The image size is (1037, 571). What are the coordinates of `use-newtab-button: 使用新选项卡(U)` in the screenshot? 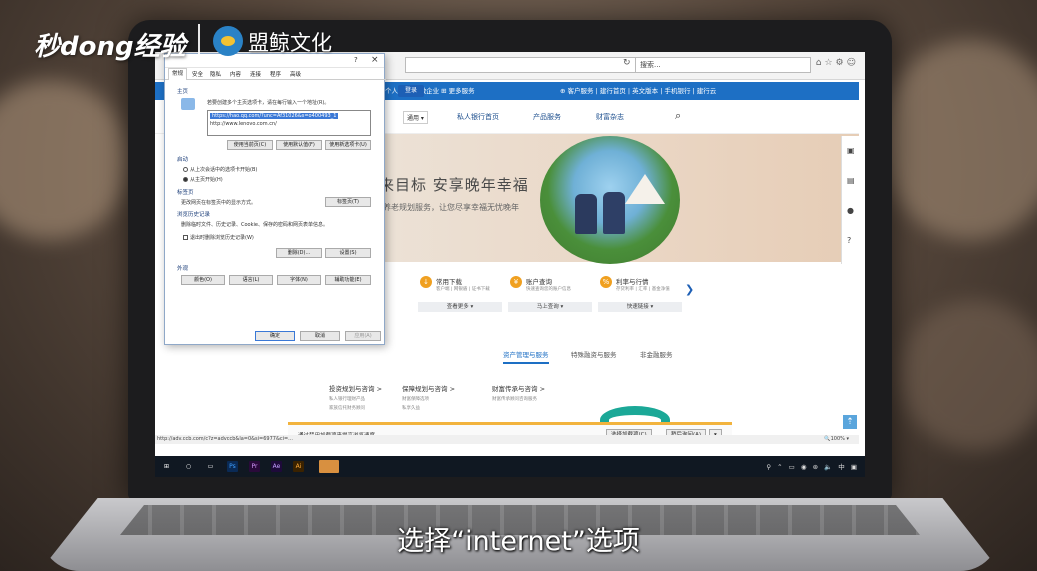 It's located at (348, 145).